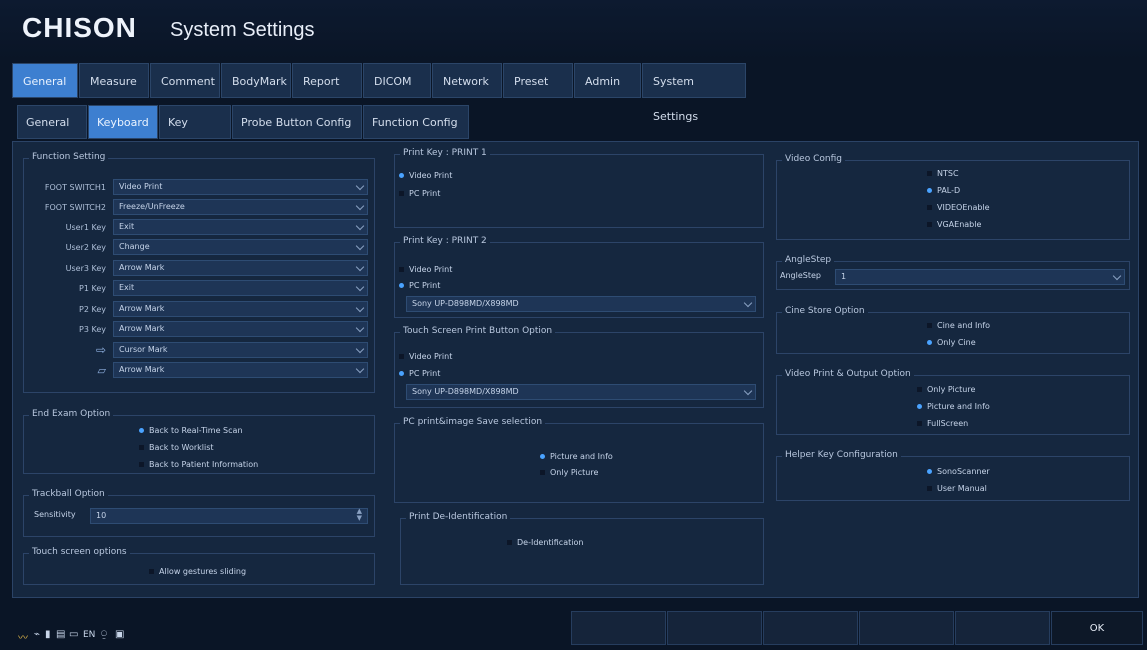 The height and width of the screenshot is (650, 1147). Describe the element at coordinates (191, 431) in the screenshot. I see `end-exam-option-realtime: Back to Real-Time Scan` at that location.